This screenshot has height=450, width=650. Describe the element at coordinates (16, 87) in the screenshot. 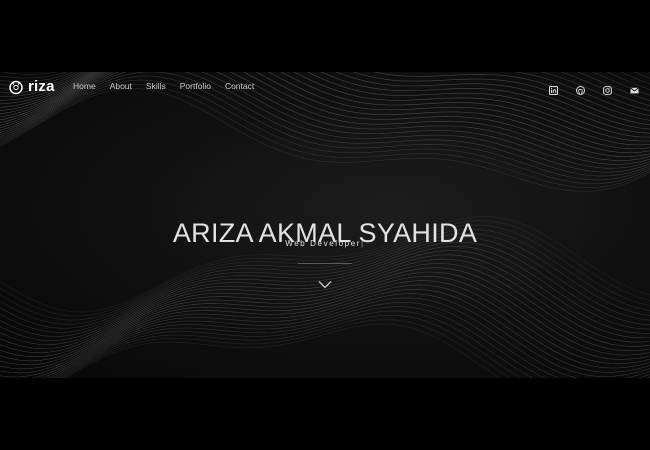

I see `logo-mark-icon` at that location.